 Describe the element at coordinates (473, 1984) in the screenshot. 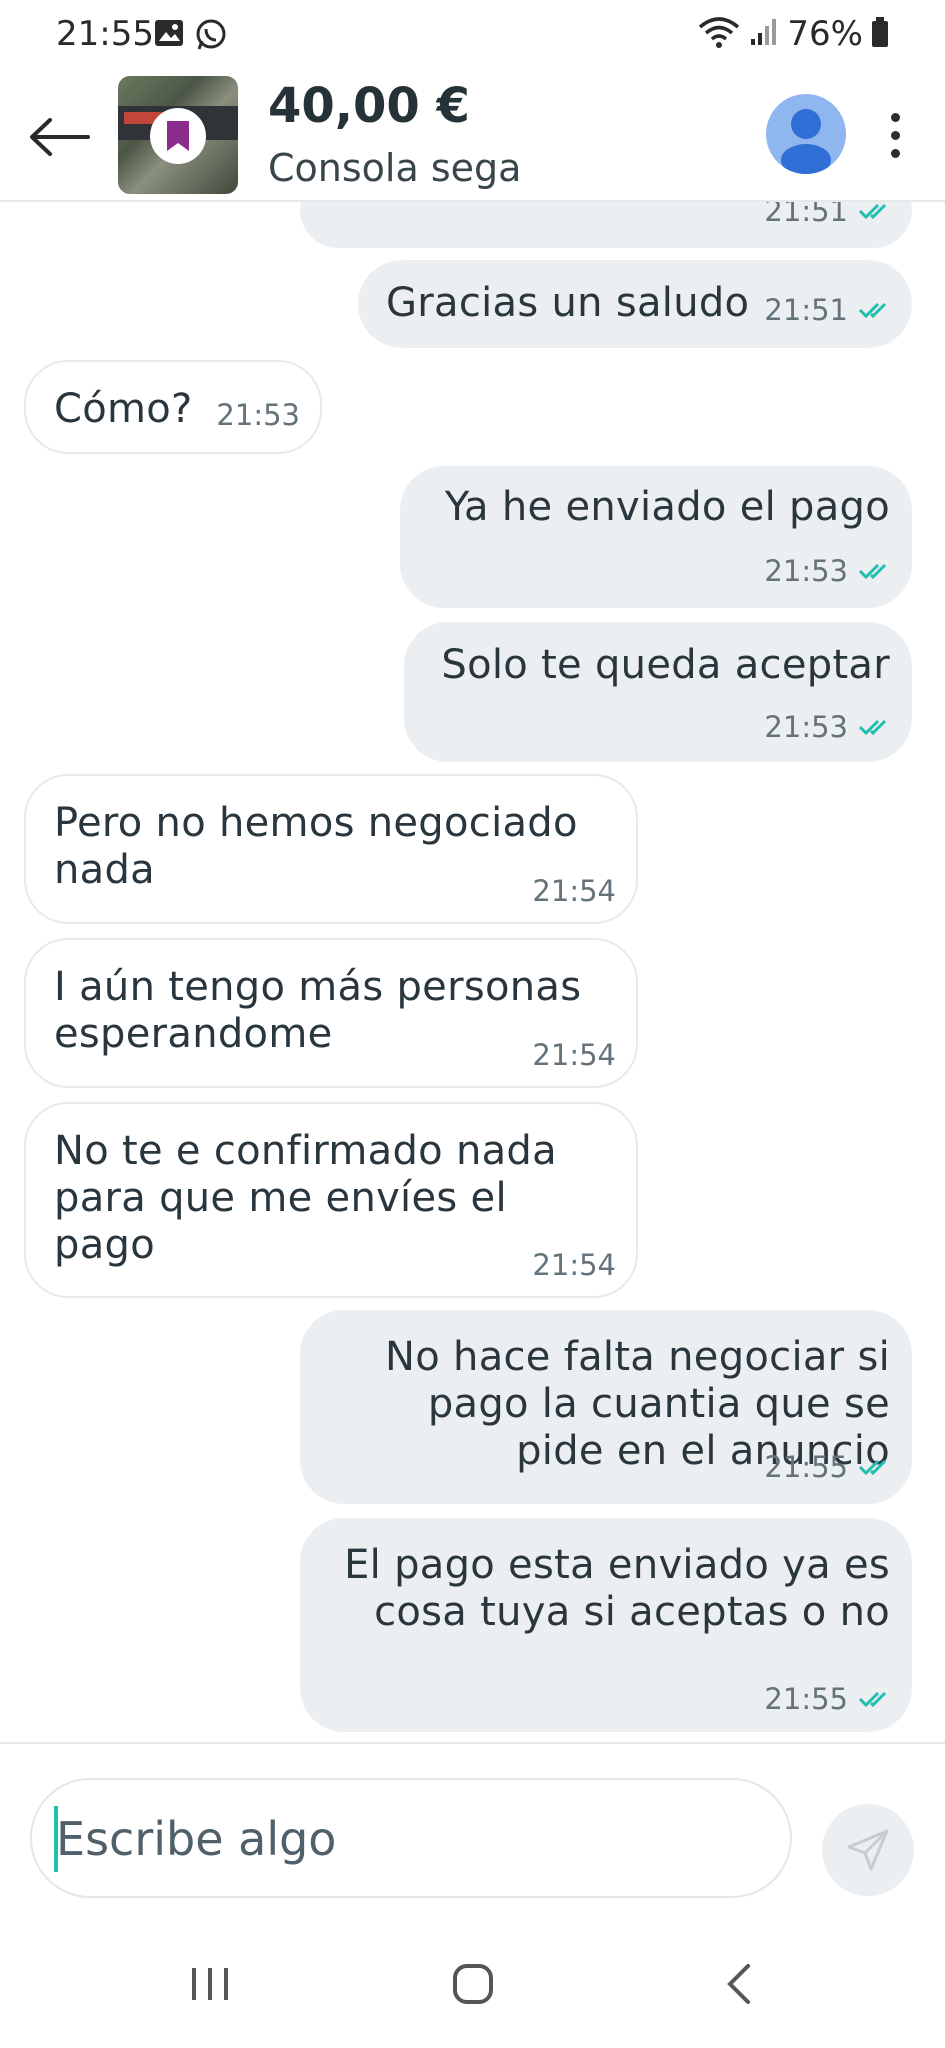

I see `home-icon` at that location.